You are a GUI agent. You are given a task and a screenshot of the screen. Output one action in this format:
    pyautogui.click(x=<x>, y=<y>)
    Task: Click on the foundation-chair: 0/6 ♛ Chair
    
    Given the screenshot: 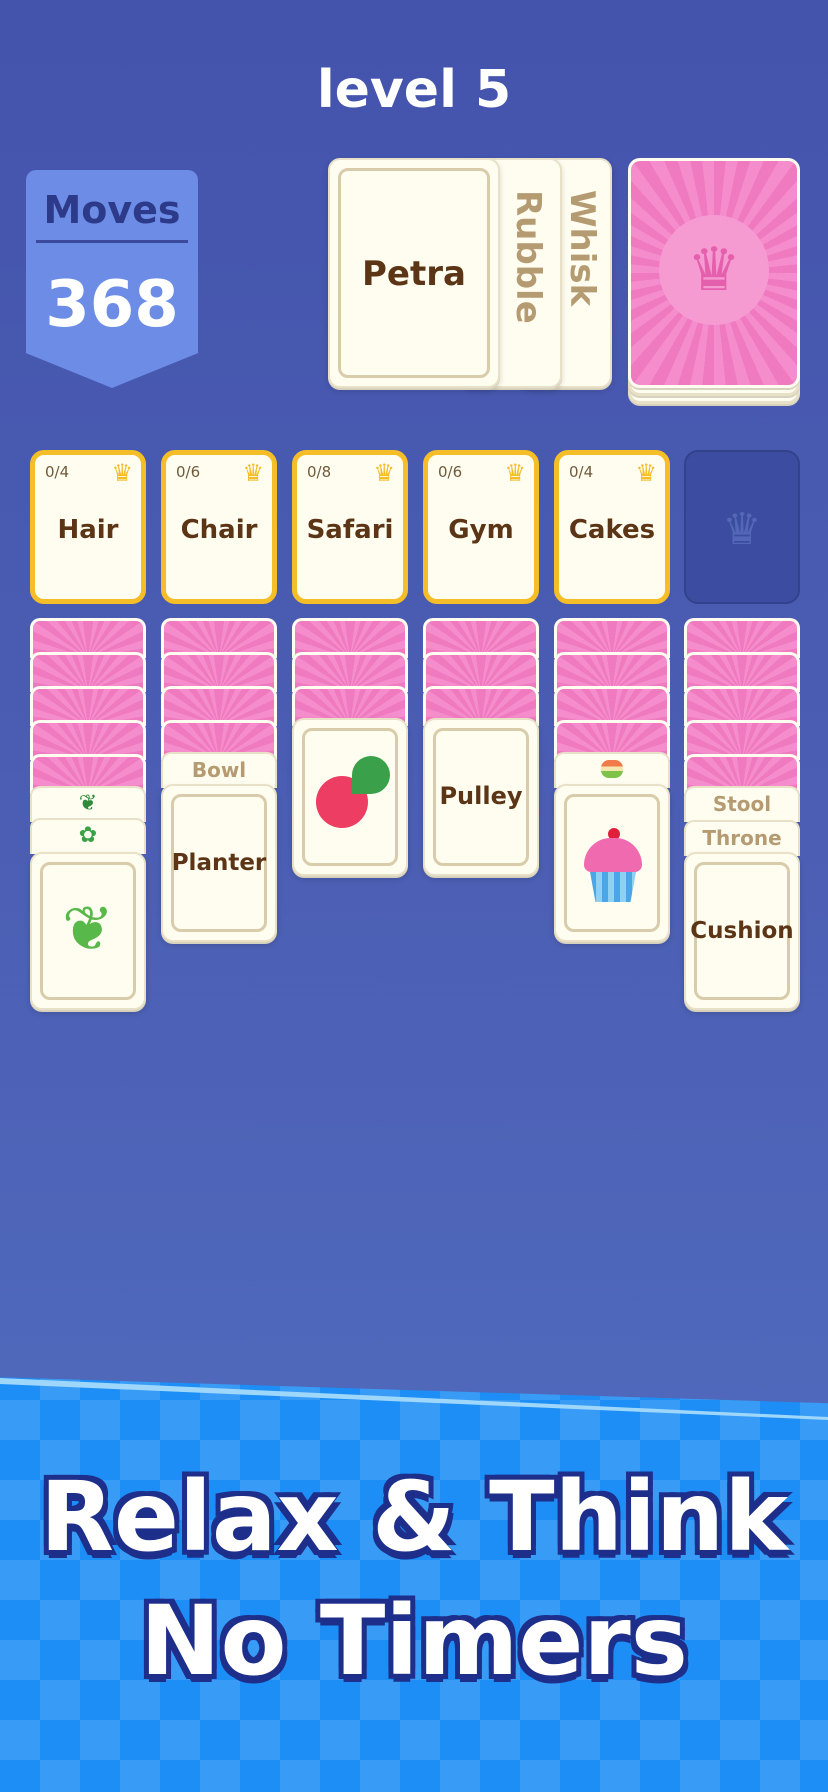 What is the action you would take?
    pyautogui.click(x=219, y=527)
    